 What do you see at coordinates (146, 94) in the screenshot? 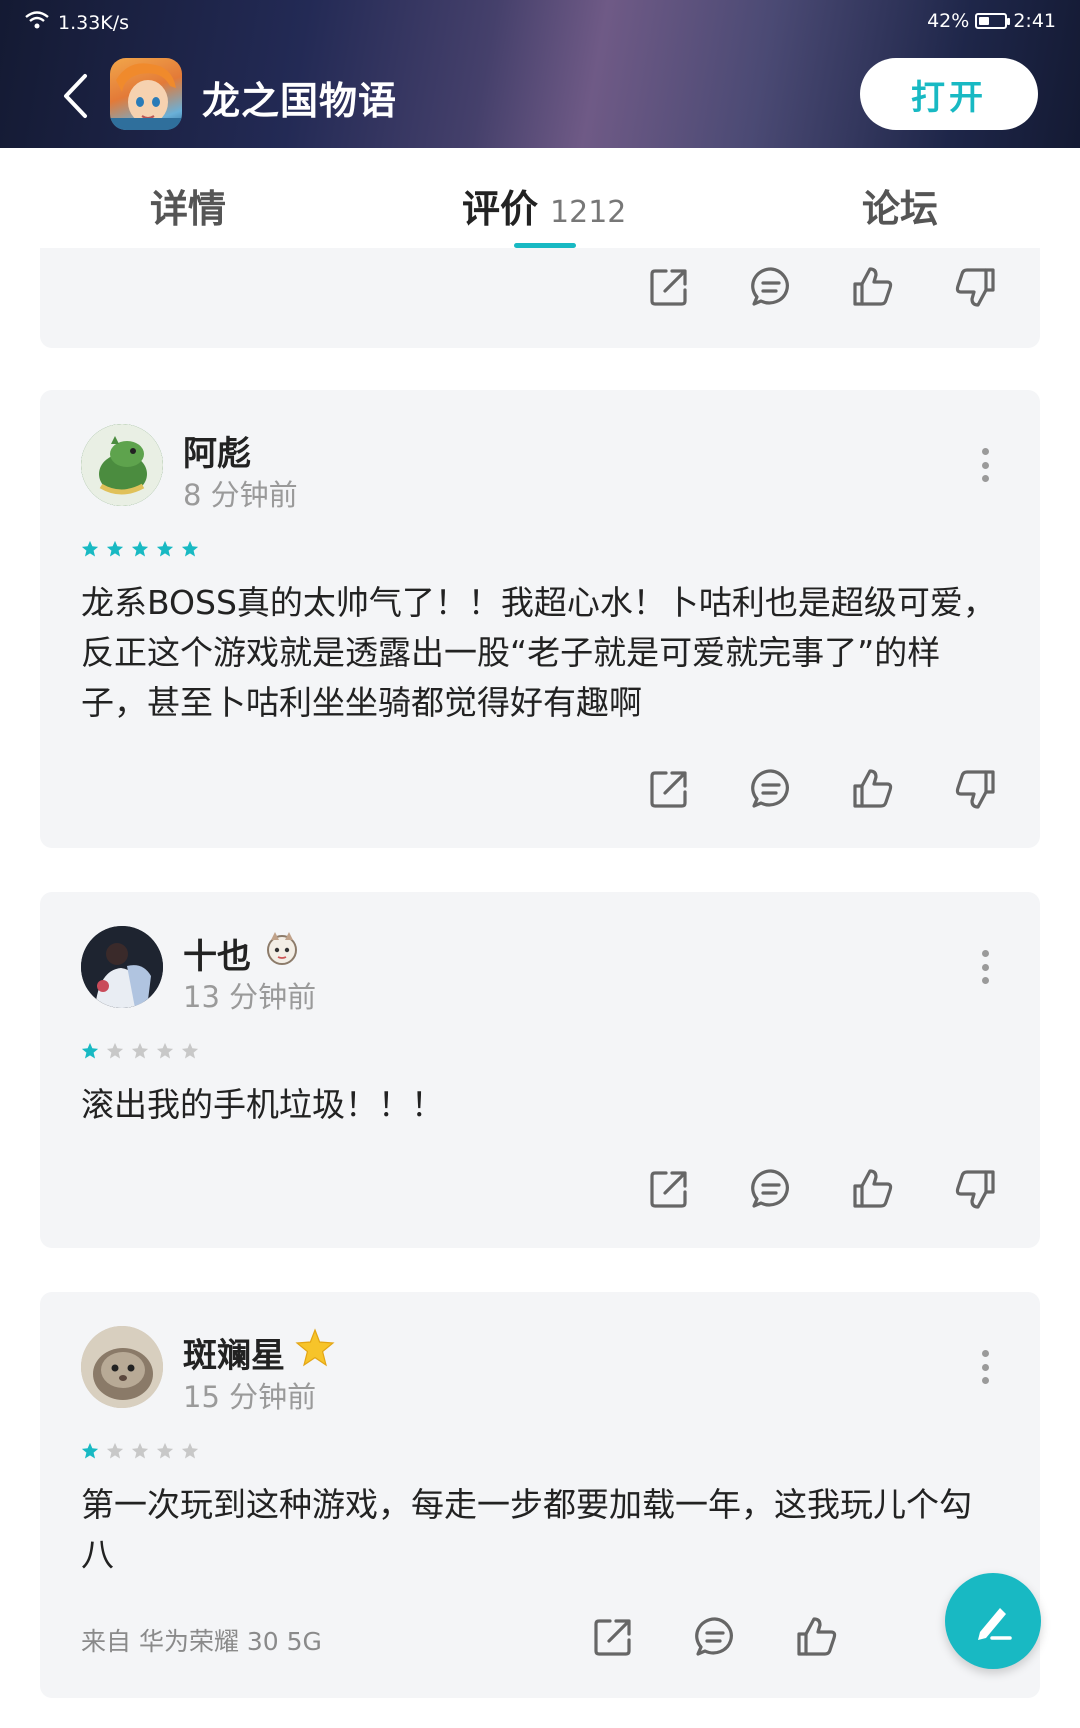
I see `app-icon` at bounding box center [146, 94].